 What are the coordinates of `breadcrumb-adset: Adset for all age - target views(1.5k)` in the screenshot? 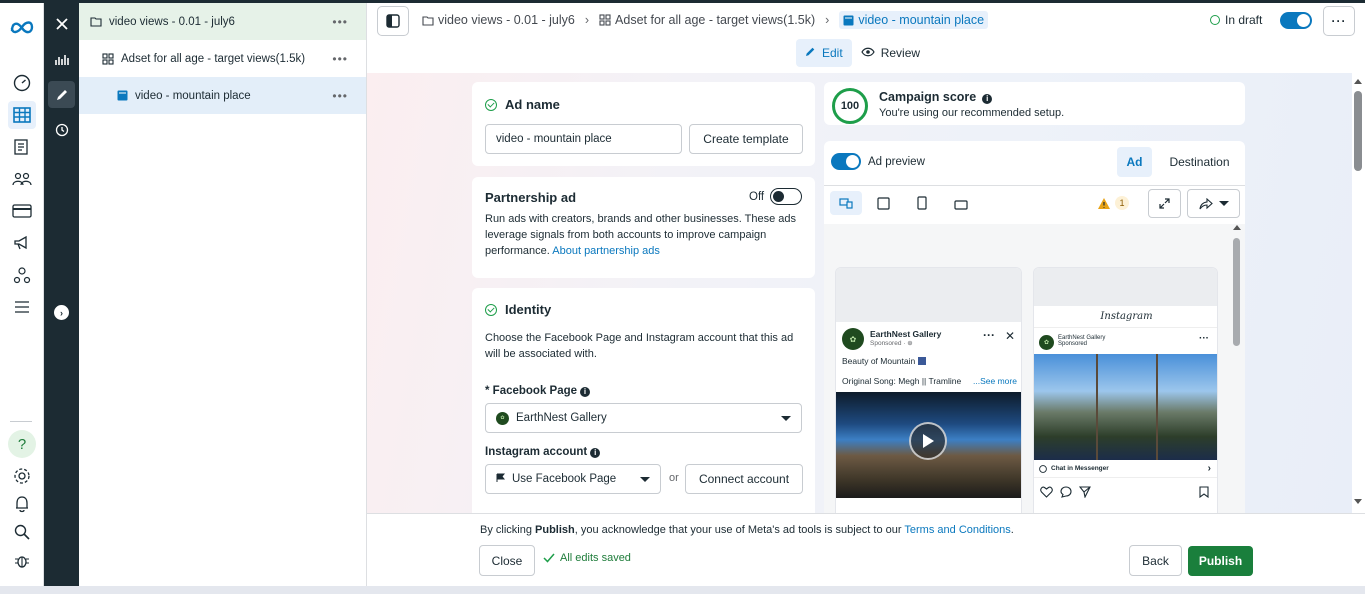 It's located at (707, 20).